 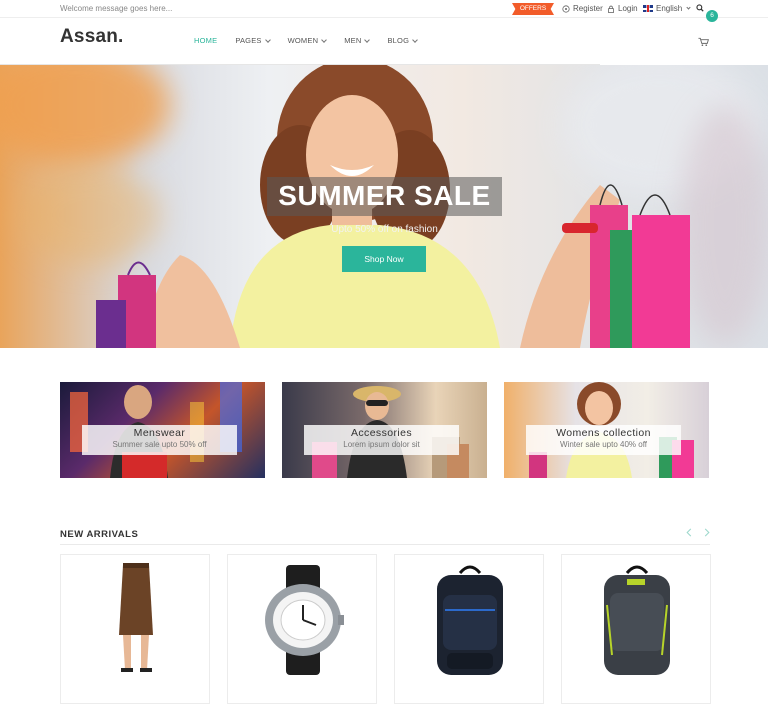 I want to click on uk-flag-icon, so click(x=648, y=8).